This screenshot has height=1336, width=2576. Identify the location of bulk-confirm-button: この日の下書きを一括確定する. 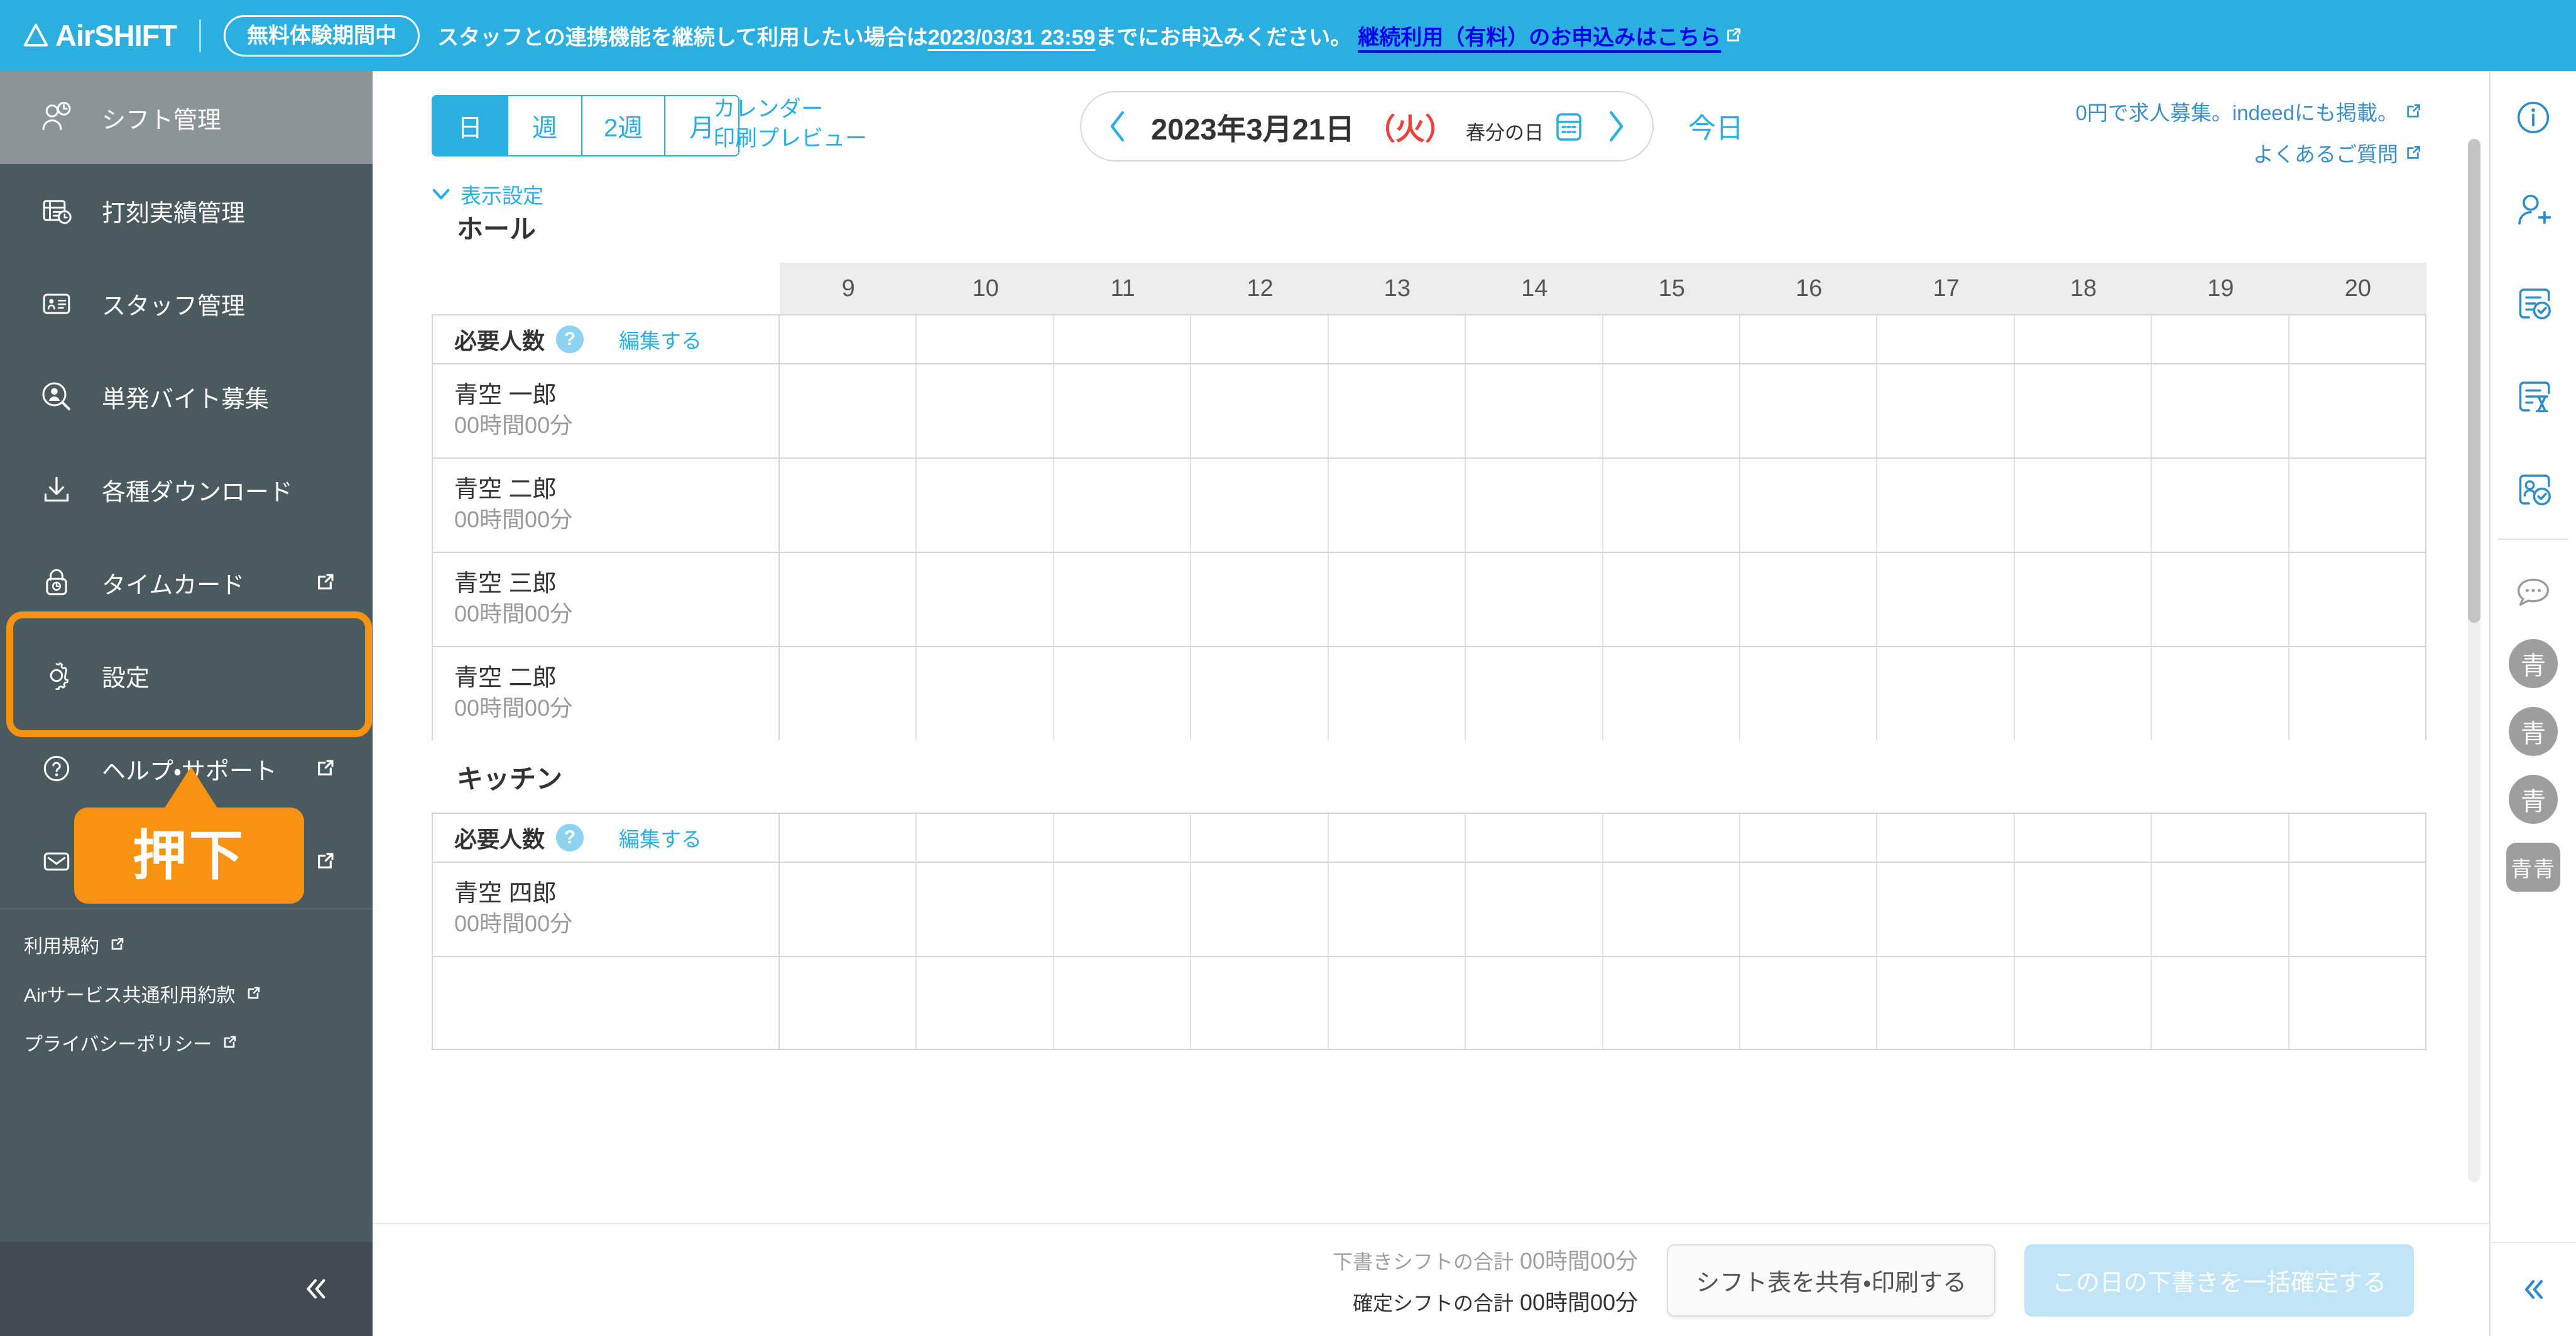
(2219, 1280).